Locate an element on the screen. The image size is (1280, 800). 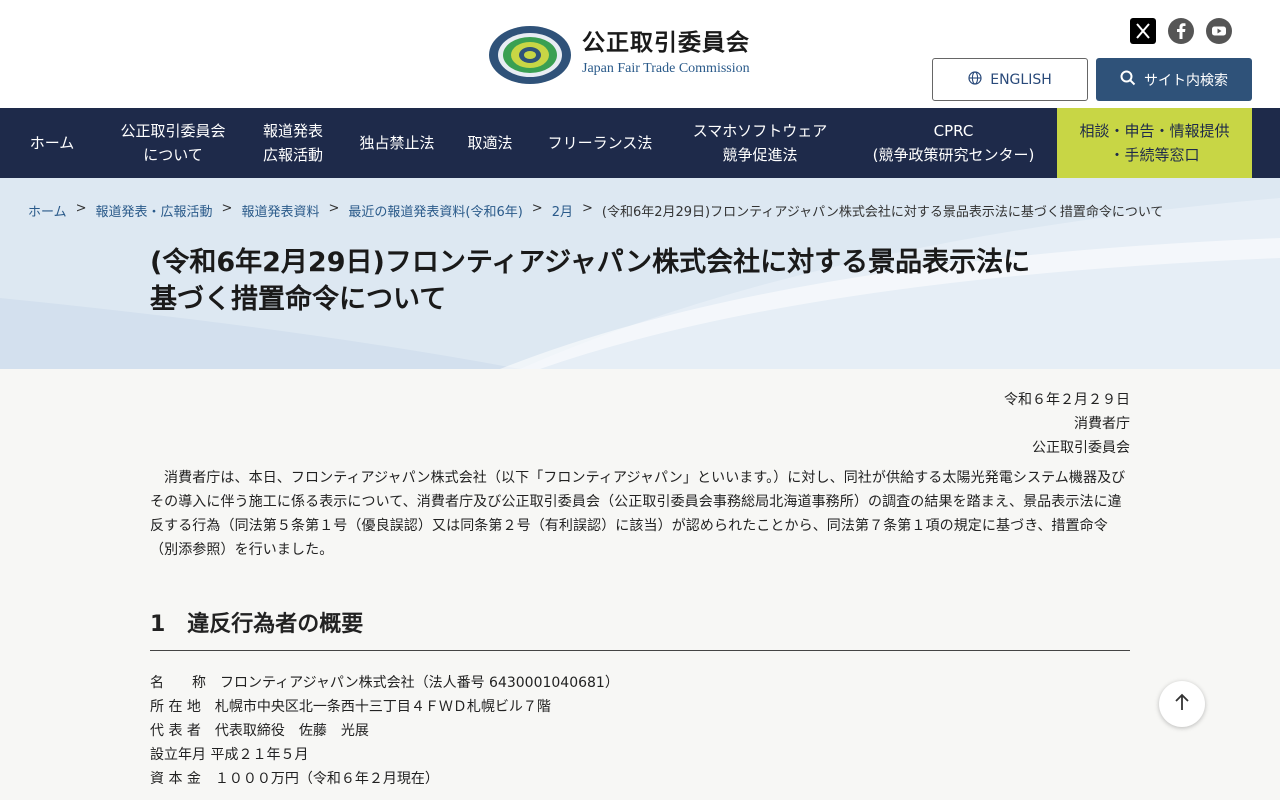
nav-item-cprc: CPRC (競争政策研究センター) is located at coordinates (953, 143).